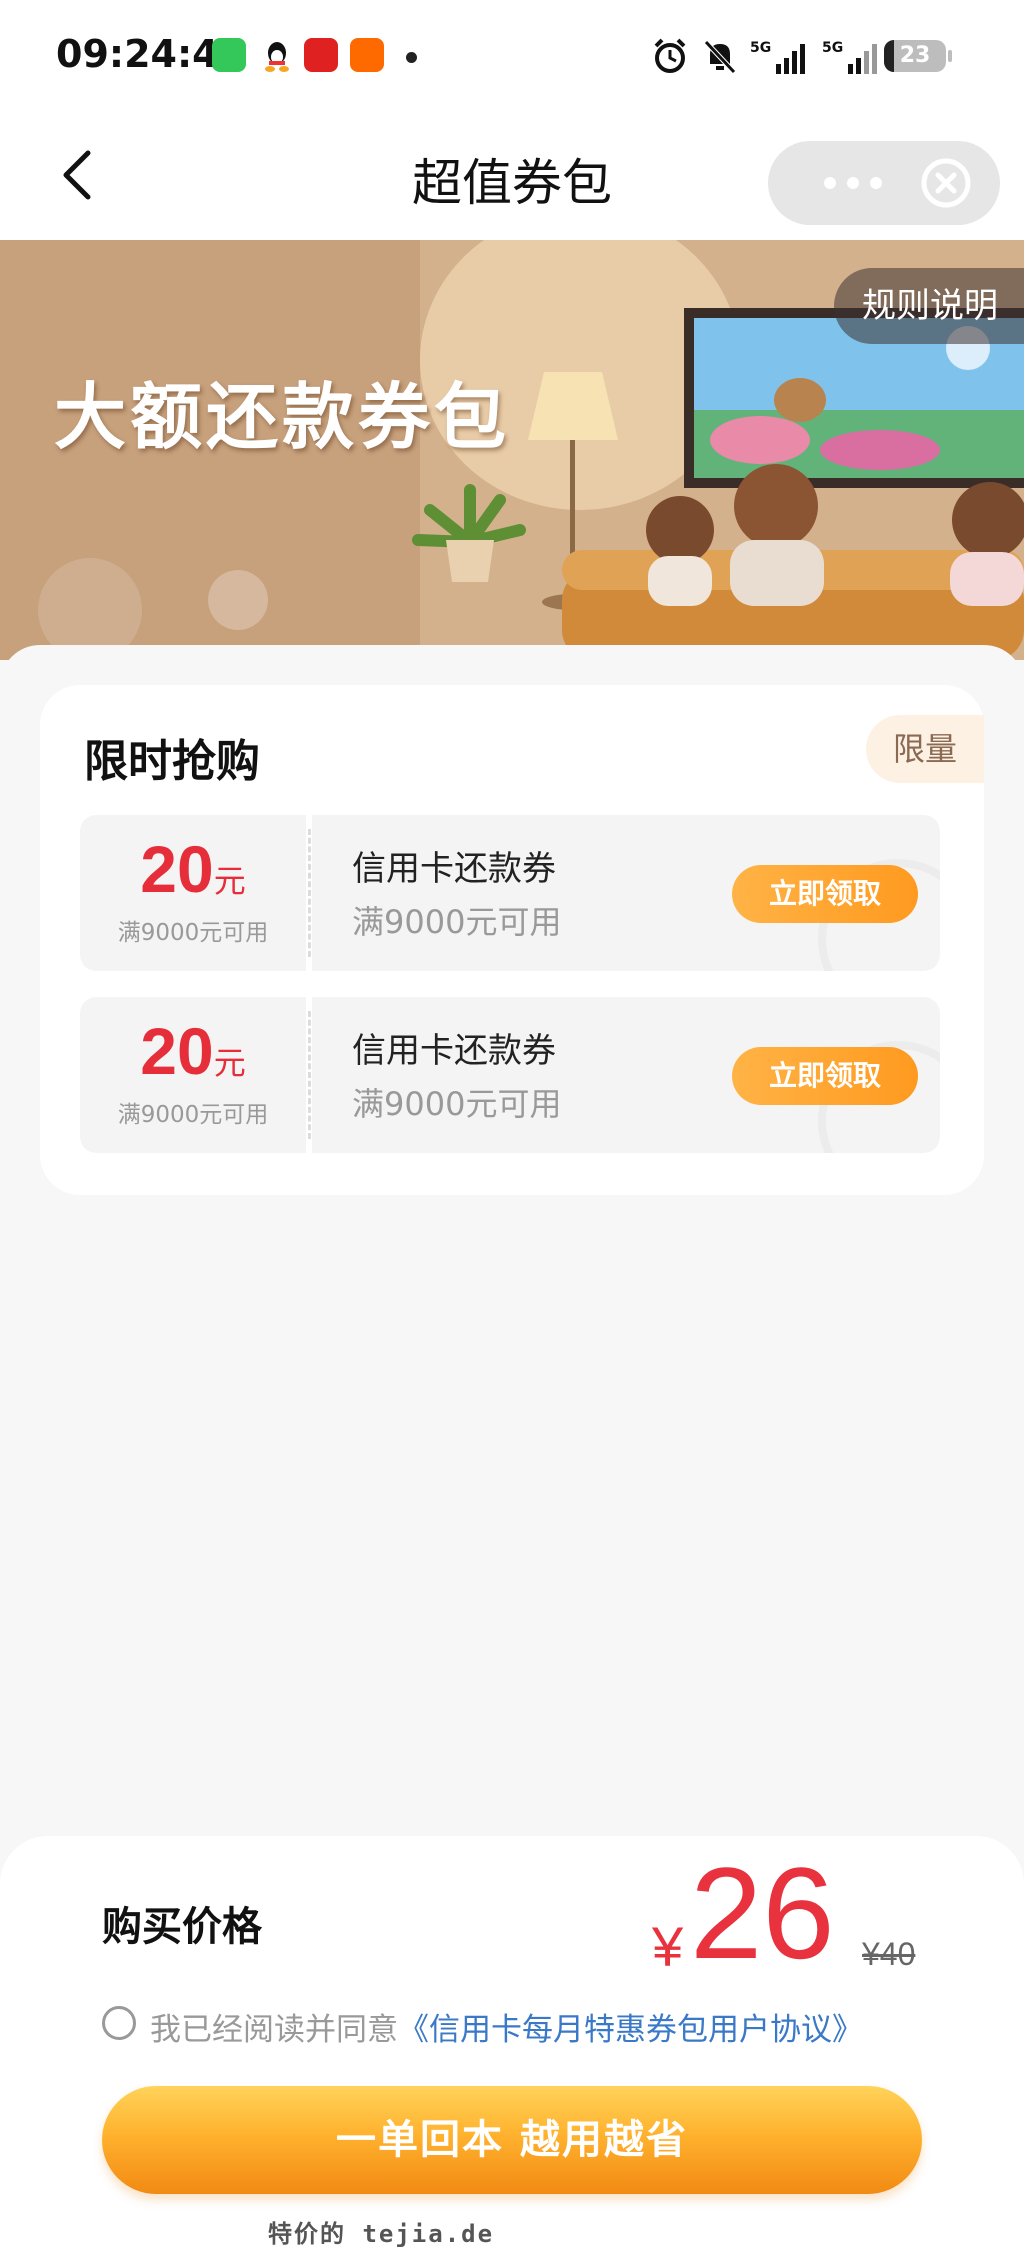 This screenshot has height=2253, width=1024. What do you see at coordinates (925, 749) in the screenshot?
I see `limited-tag: 限量` at bounding box center [925, 749].